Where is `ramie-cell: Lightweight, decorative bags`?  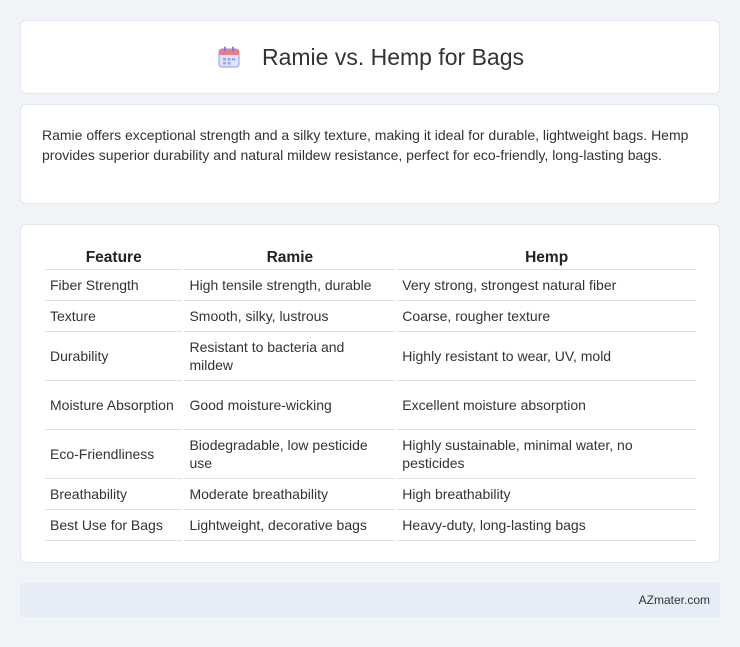
ramie-cell: Lightweight, decorative bags is located at coordinates (290, 525).